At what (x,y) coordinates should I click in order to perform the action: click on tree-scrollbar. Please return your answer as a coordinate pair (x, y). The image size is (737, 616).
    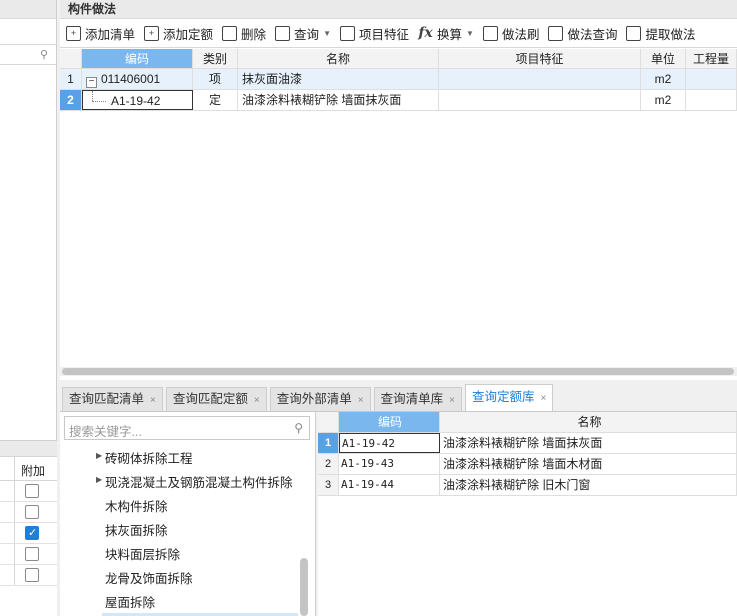
    Looking at the image, I should click on (304, 587).